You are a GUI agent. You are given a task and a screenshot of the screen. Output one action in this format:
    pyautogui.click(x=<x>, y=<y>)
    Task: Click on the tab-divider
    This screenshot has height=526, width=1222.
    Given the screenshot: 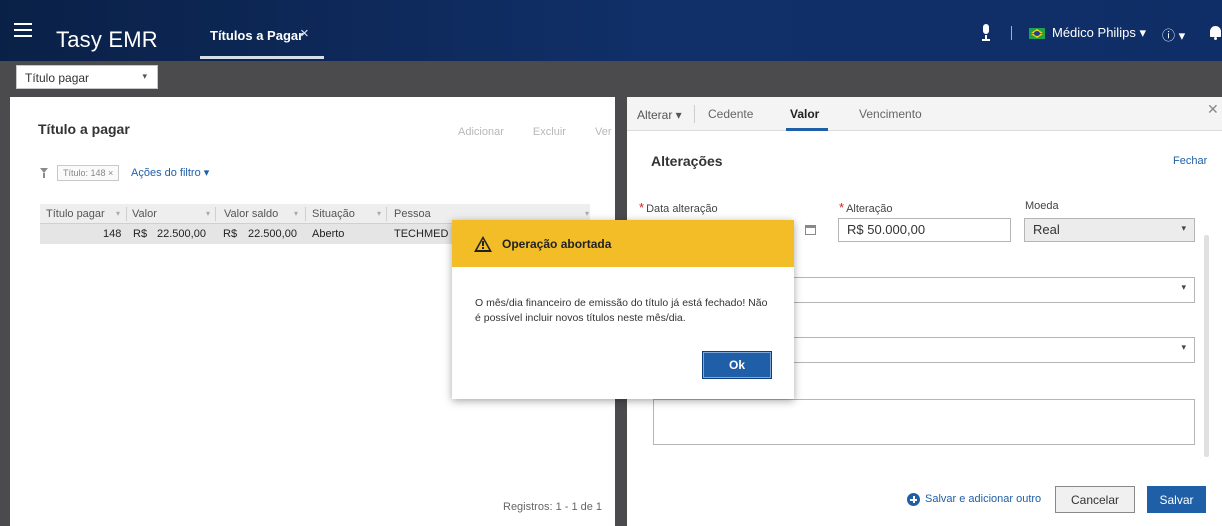 What is the action you would take?
    pyautogui.click(x=694, y=114)
    